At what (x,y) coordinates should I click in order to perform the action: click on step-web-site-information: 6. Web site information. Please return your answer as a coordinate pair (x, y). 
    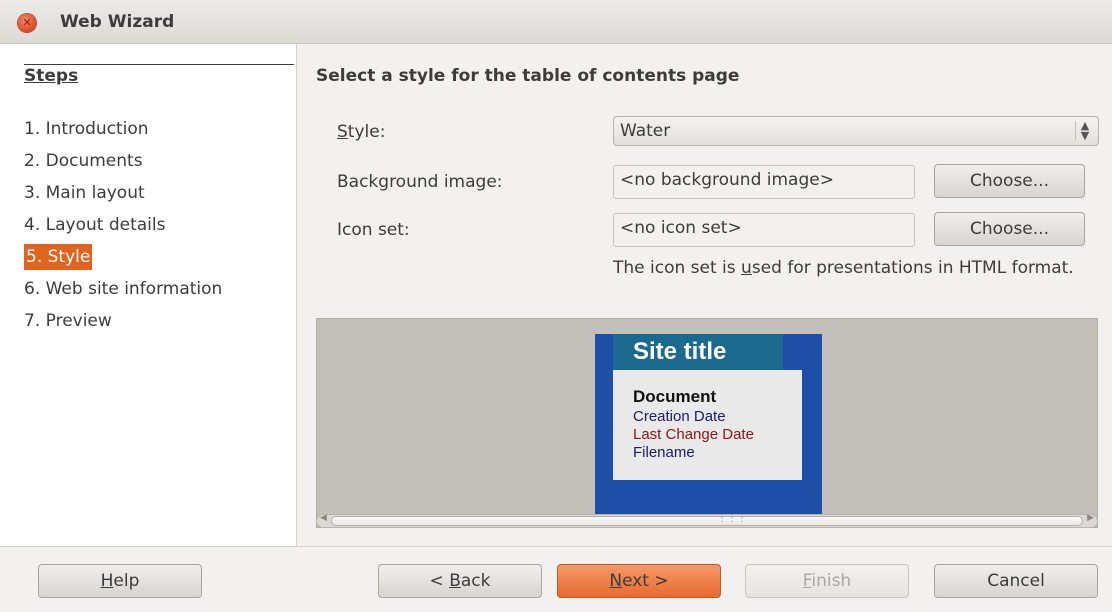
    Looking at the image, I should click on (123, 289).